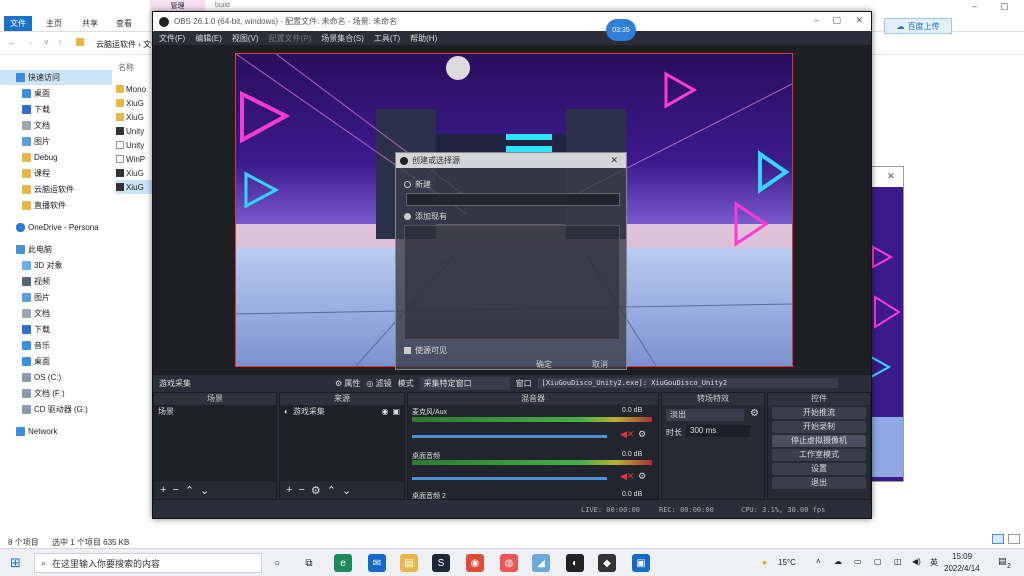 The width and height of the screenshot is (1024, 576). What do you see at coordinates (90, 23) in the screenshot?
I see `ribbon-tab-share: 共享` at bounding box center [90, 23].